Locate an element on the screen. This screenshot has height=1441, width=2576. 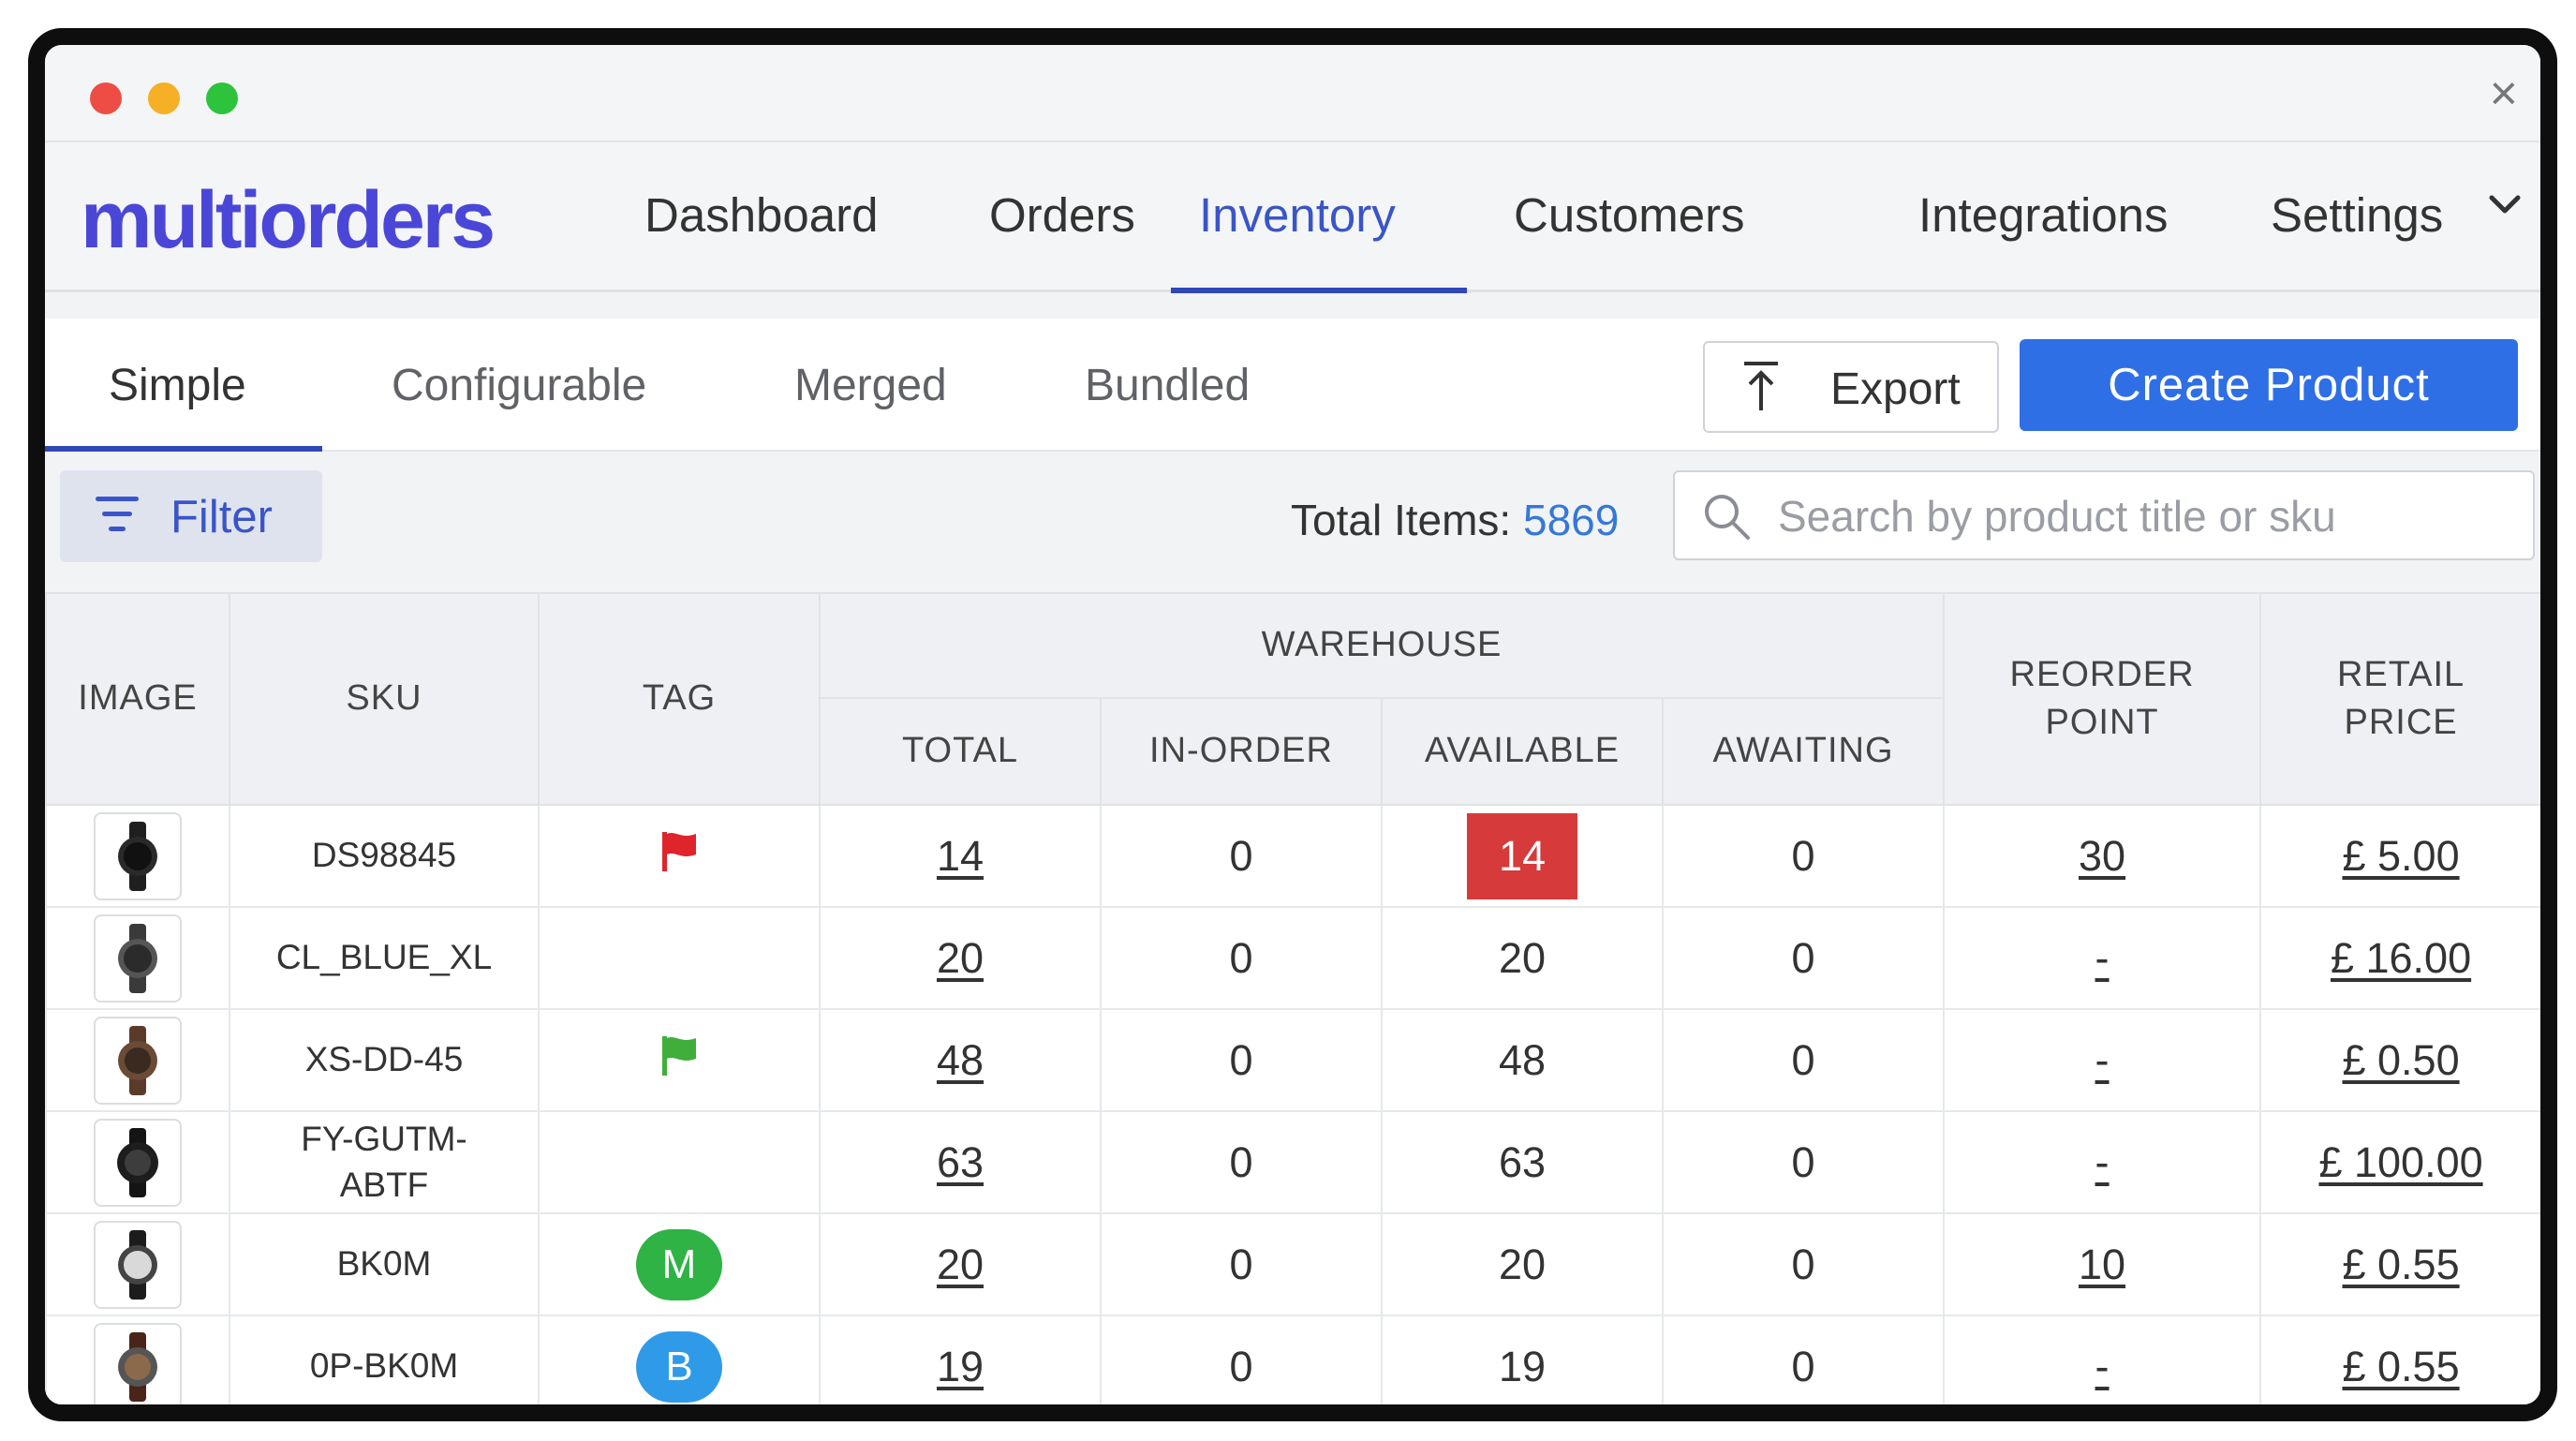
table-row: XS-DD-45 48 0 48 0 - £ 0.50 is located at coordinates (1292, 1060).